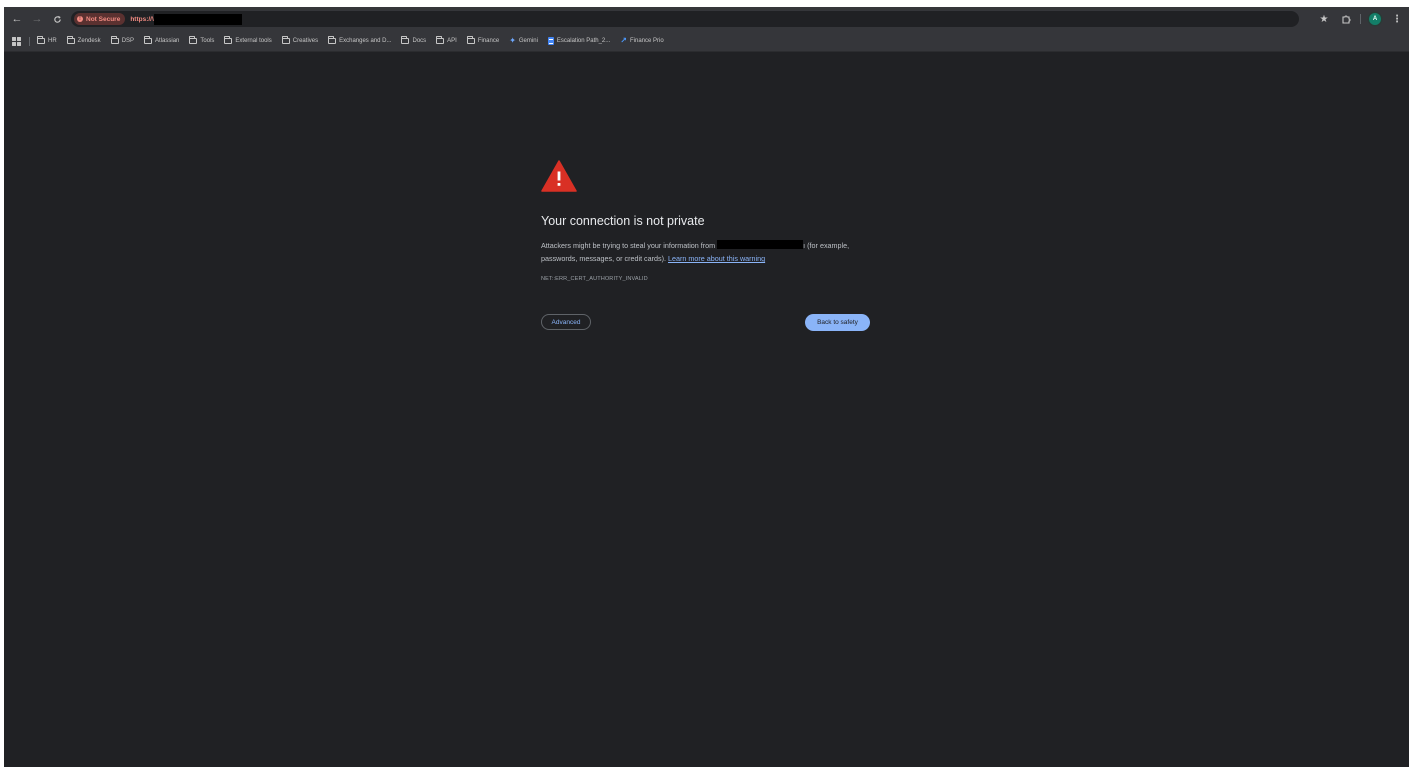  What do you see at coordinates (685, 19) in the screenshot?
I see `address-bar: ! Not Secure https://\` at bounding box center [685, 19].